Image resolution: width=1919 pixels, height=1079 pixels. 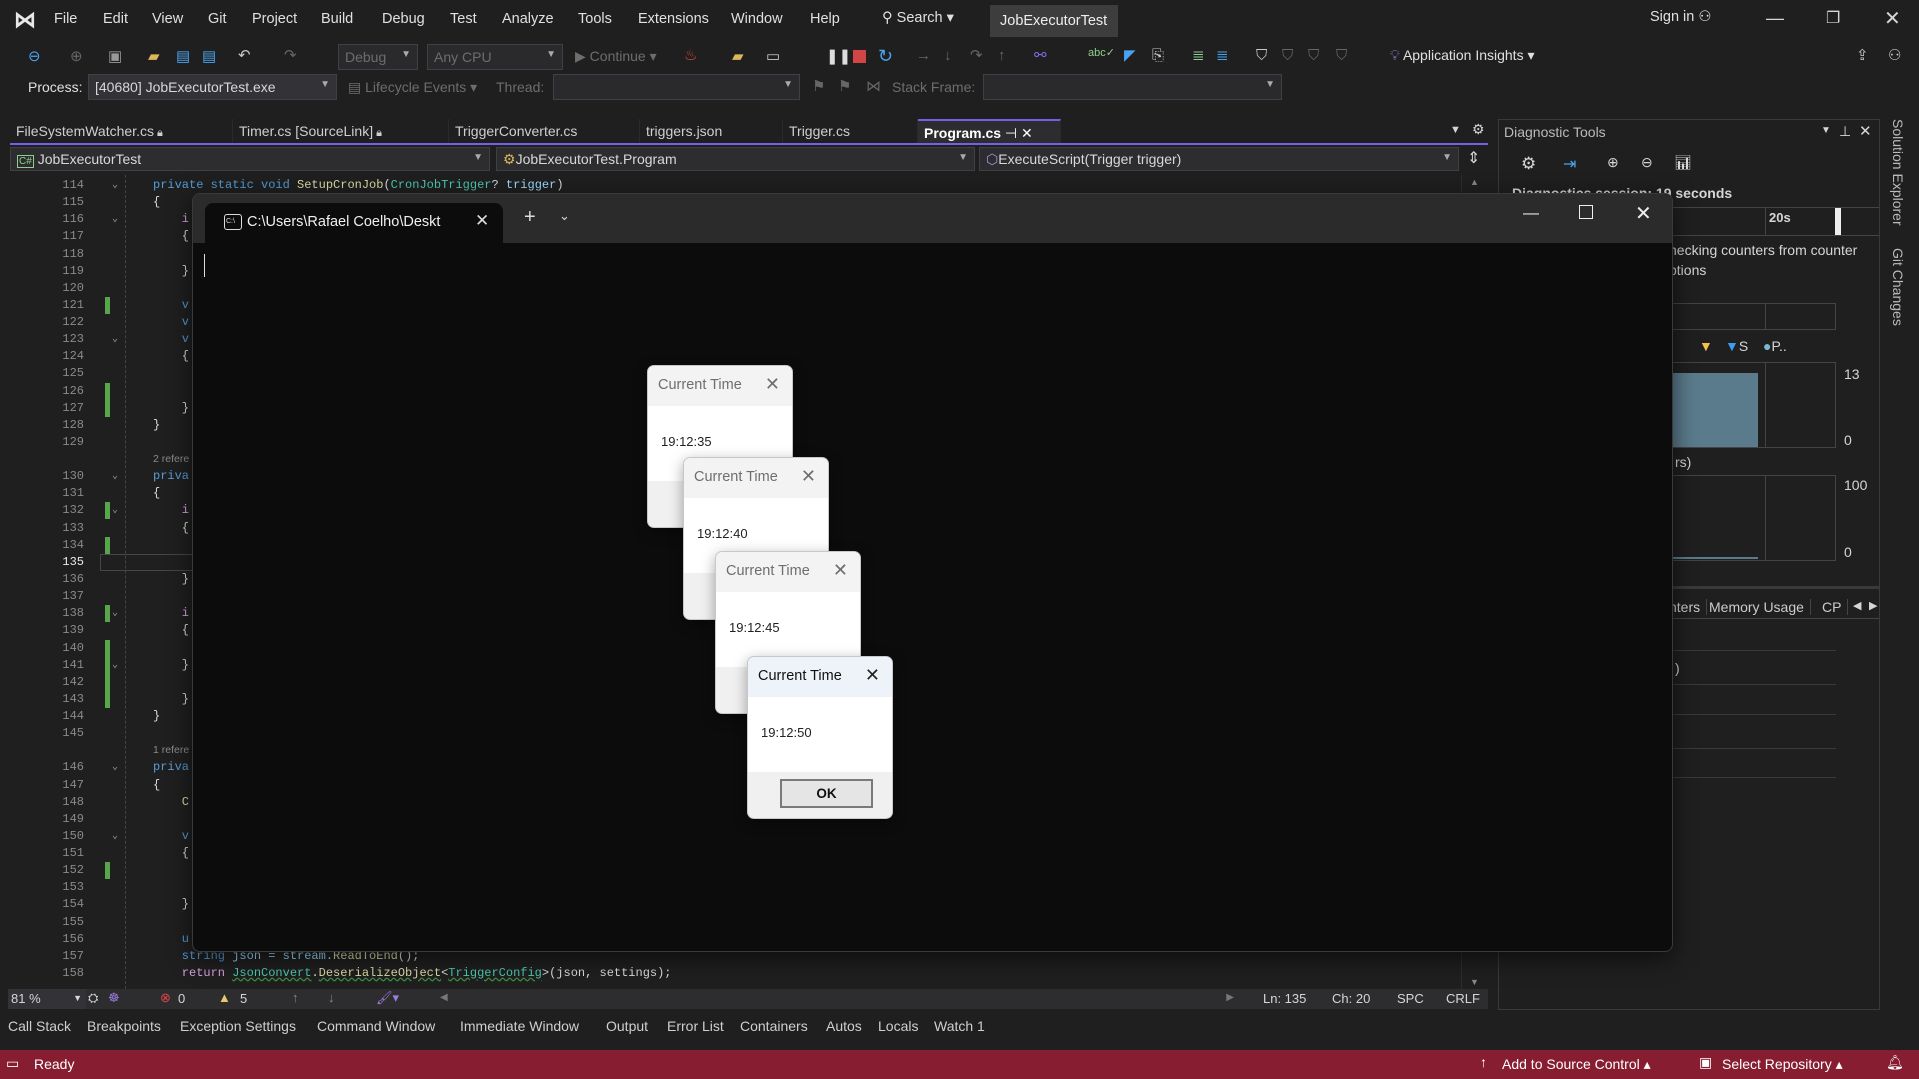 I want to click on lifecycle-events-button: ▤ Lifecycle Events ▾, so click(x=412, y=87).